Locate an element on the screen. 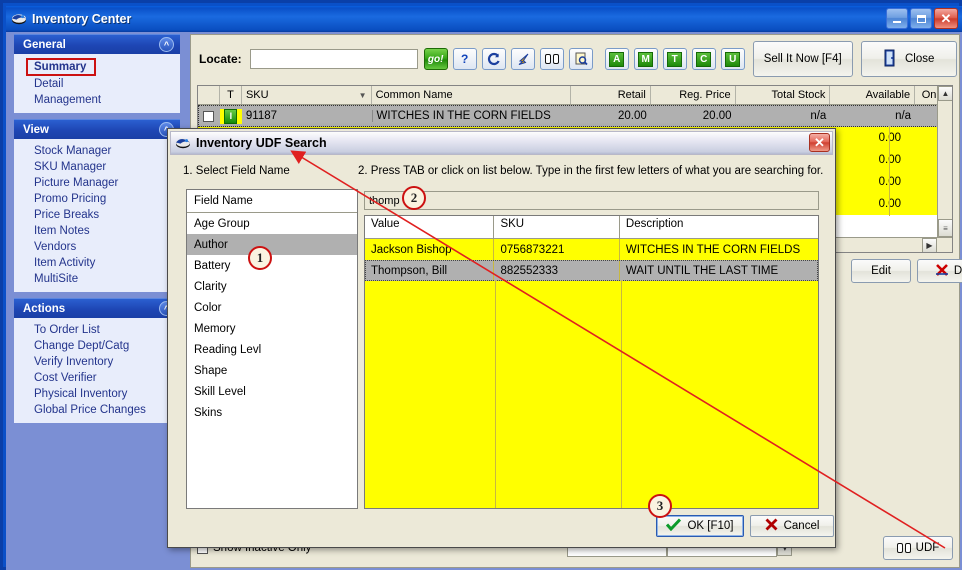 This screenshot has width=962, height=570. close-button: Close is located at coordinates (908, 59).